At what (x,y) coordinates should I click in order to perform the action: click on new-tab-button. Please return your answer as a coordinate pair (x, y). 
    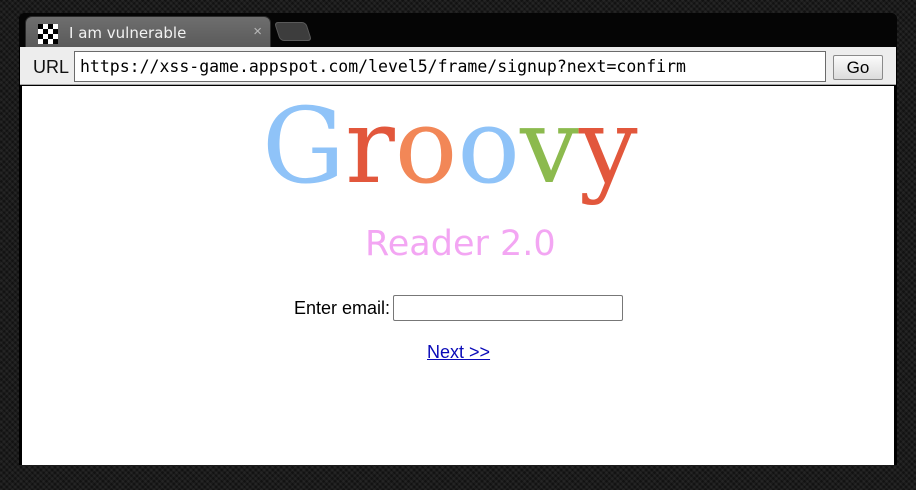
    Looking at the image, I should click on (293, 31).